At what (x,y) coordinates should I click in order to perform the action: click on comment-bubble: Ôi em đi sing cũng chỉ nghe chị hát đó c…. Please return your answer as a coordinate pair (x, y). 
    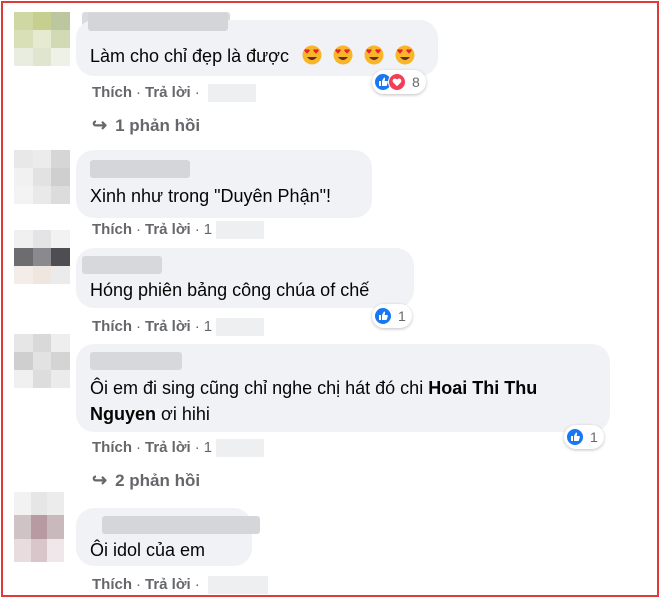
    Looking at the image, I should click on (343, 388).